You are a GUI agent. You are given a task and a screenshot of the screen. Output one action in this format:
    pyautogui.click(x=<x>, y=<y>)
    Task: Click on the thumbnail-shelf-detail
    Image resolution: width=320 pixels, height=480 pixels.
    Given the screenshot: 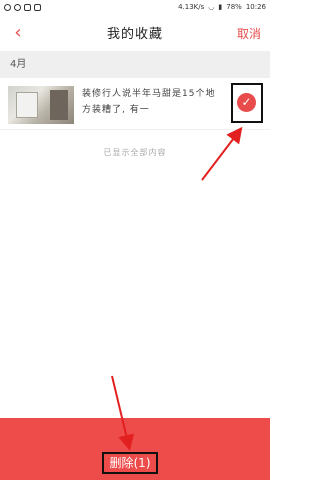 What is the action you would take?
    pyautogui.click(x=59, y=105)
    